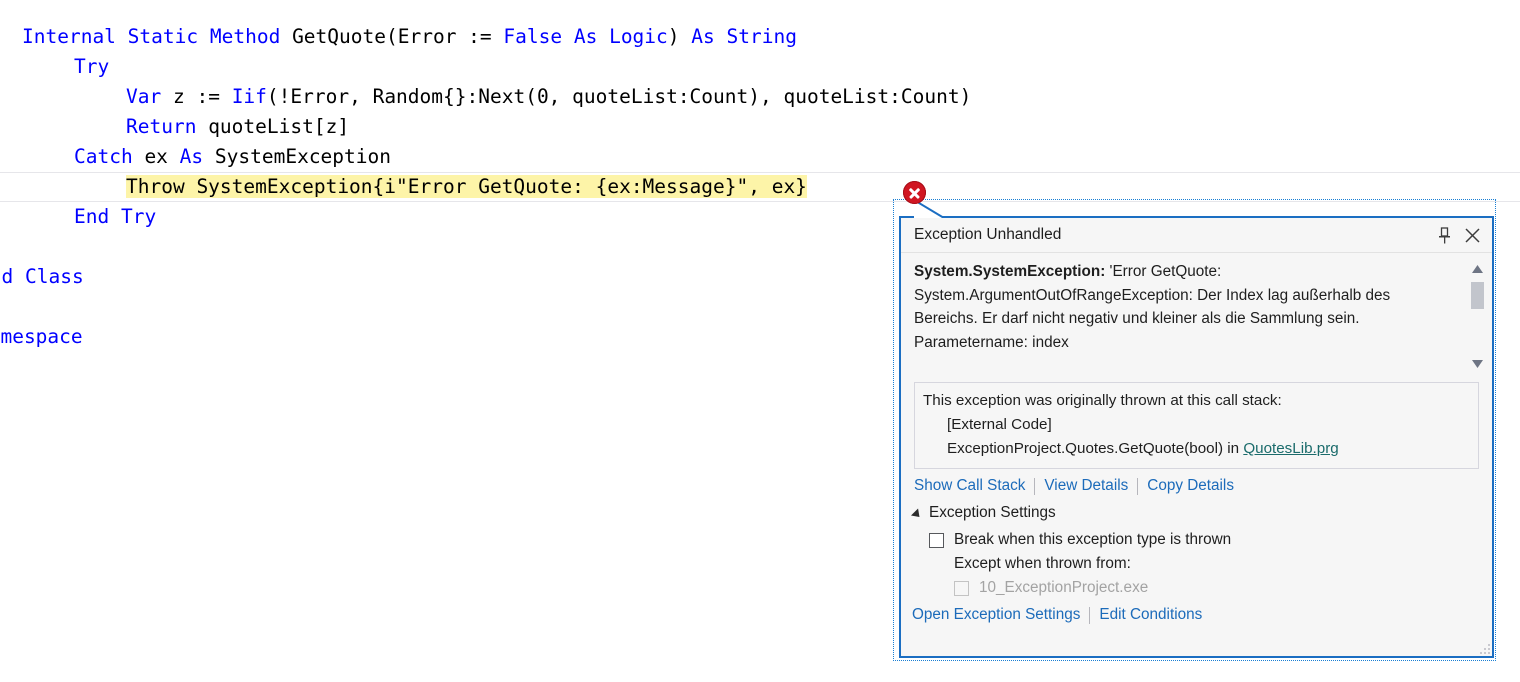  What do you see at coordinates (638, 36) in the screenshot?
I see `code-keyword: Logic` at bounding box center [638, 36].